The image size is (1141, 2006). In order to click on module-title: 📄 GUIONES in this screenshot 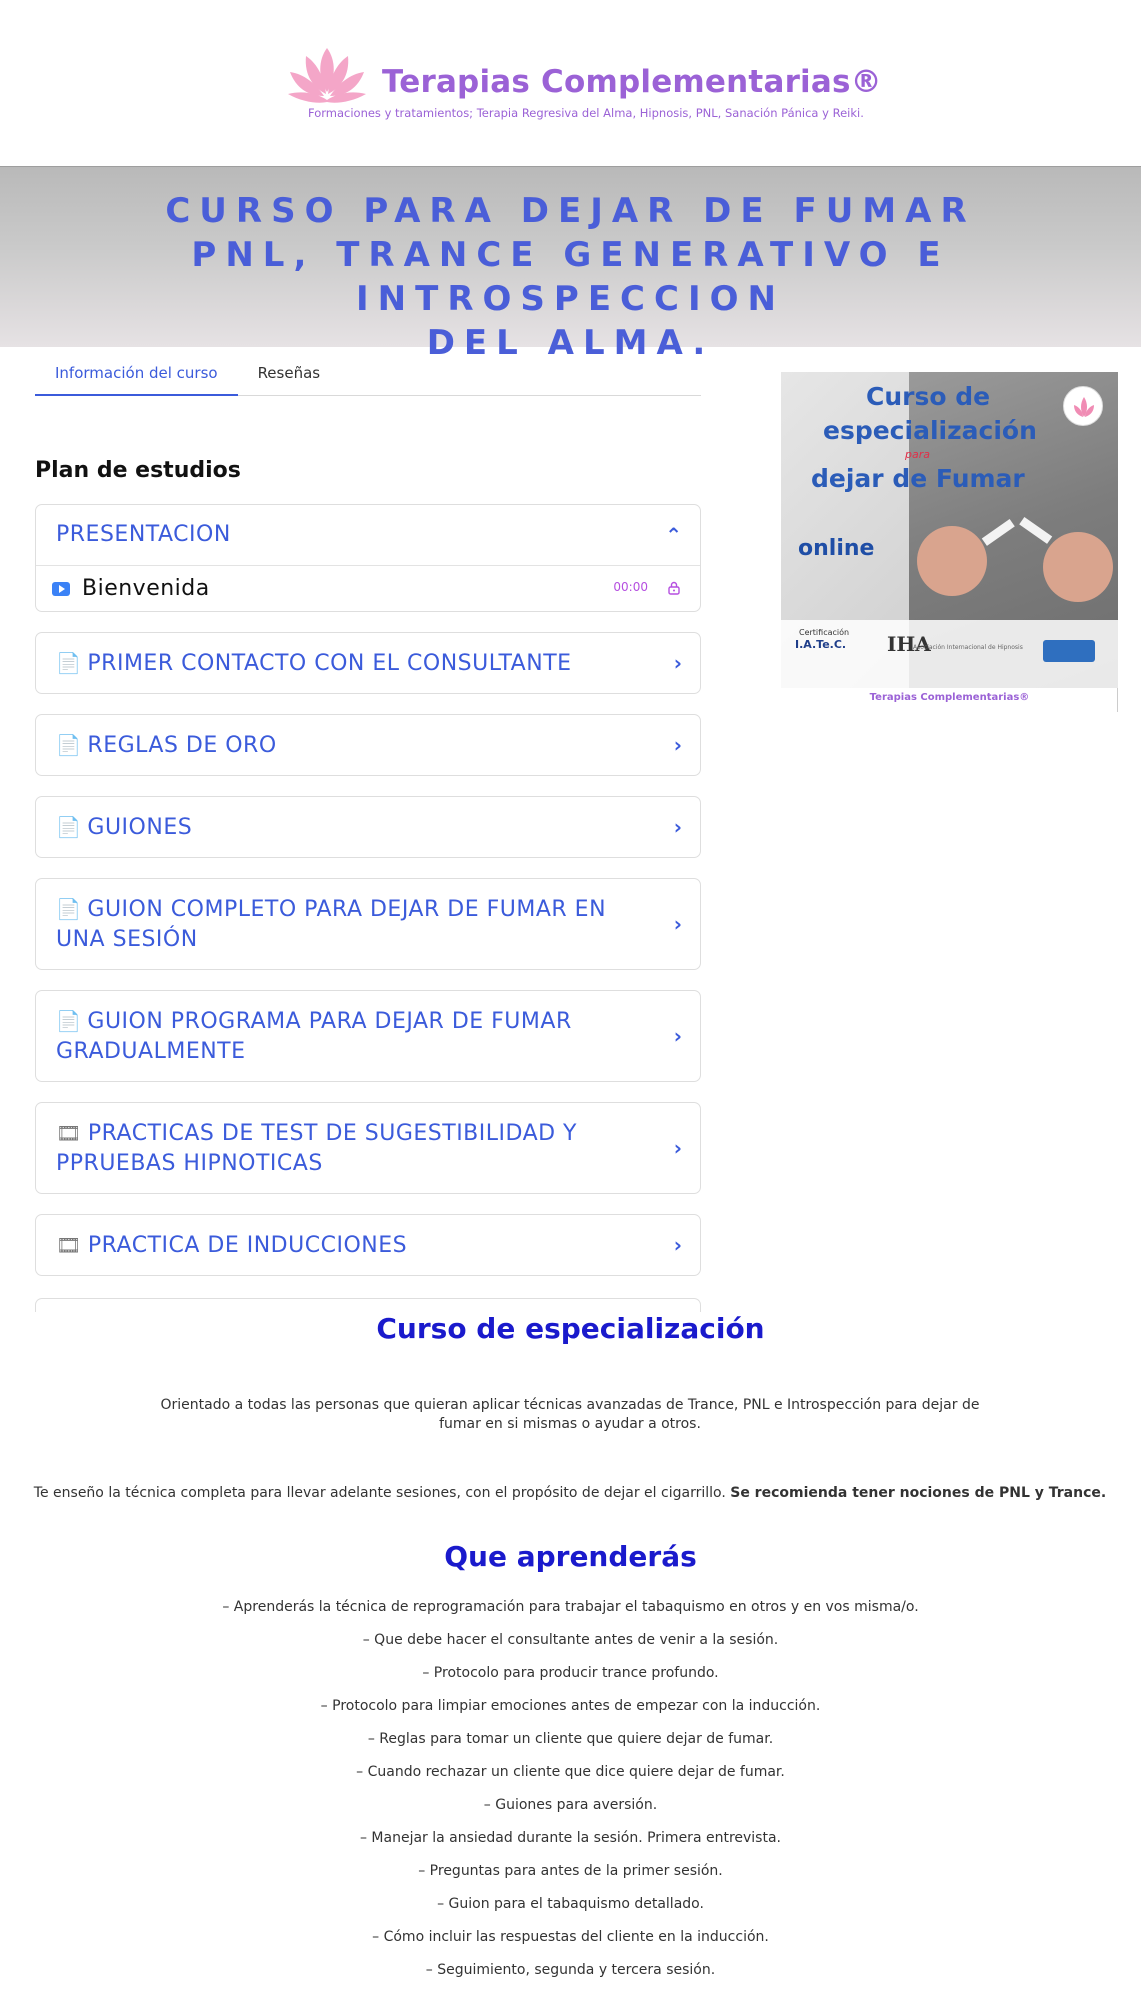, I will do `click(124, 827)`.